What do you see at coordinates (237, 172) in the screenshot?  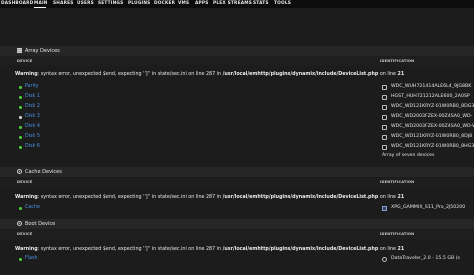 I see `cache-section-header` at bounding box center [237, 172].